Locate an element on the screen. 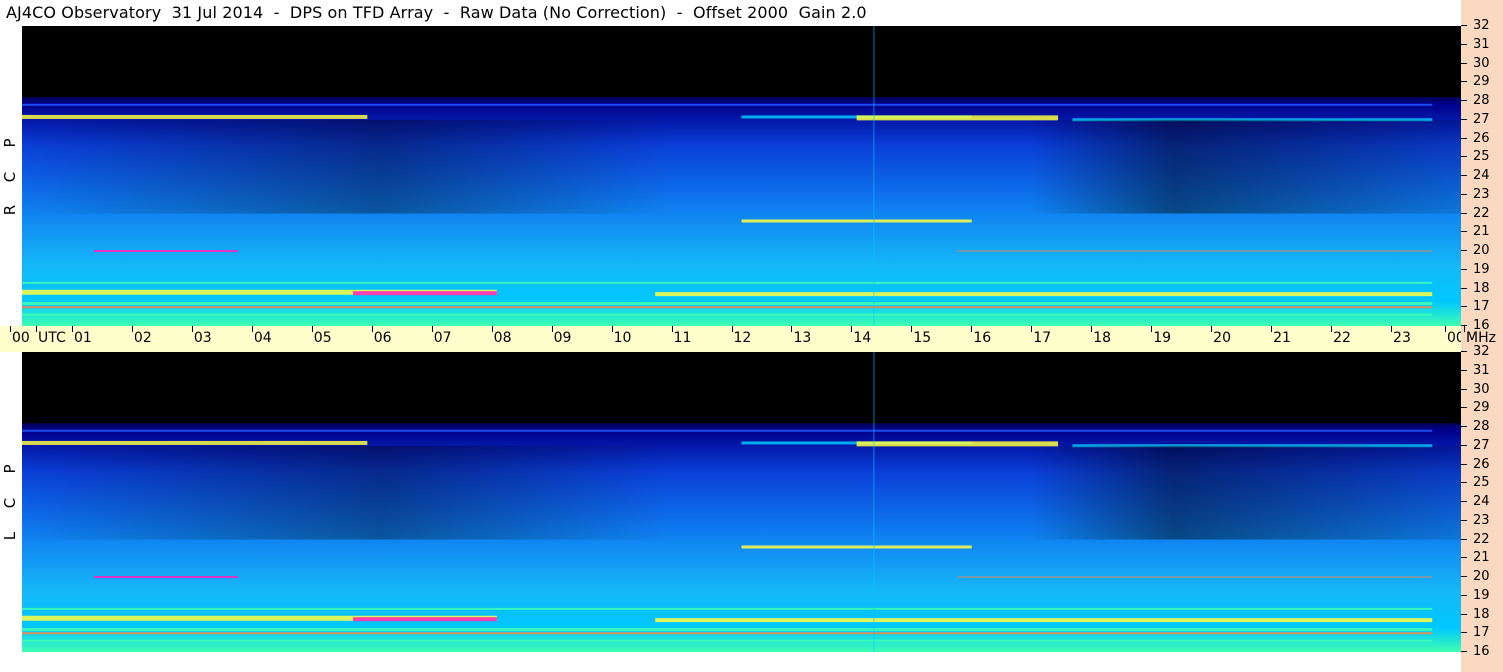  frequency-unit: MHz is located at coordinates (1480, 336).